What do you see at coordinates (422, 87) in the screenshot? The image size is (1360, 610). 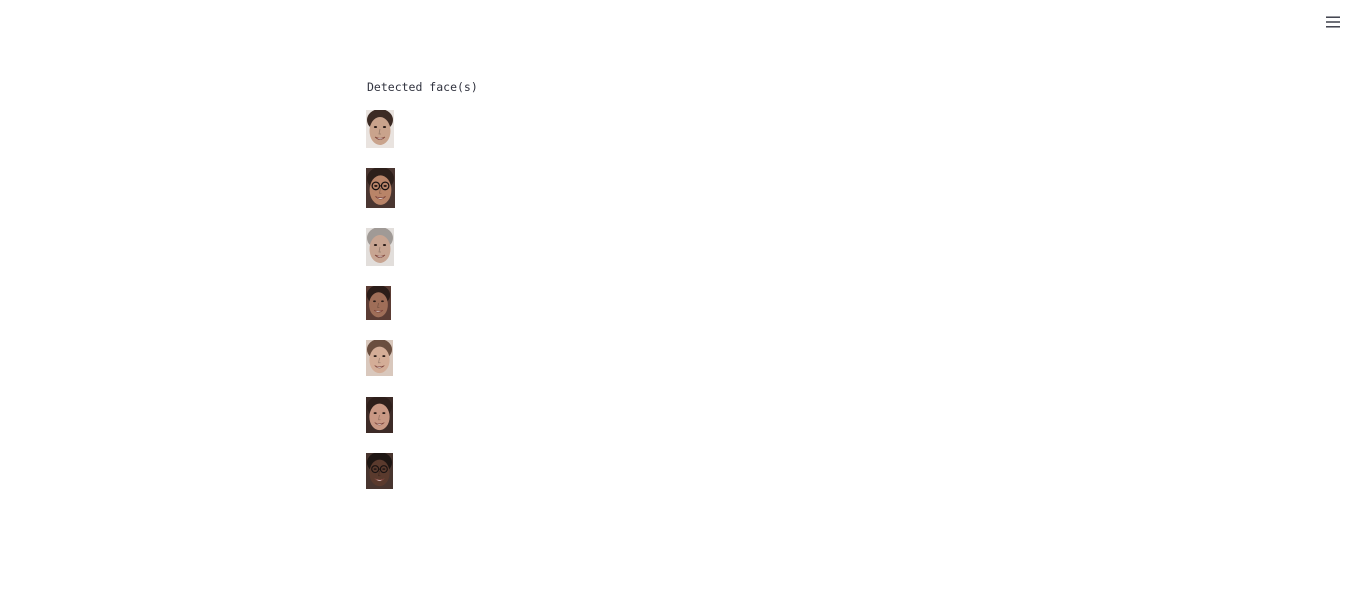 I see `detected-faces-heading: Detected face(s)` at bounding box center [422, 87].